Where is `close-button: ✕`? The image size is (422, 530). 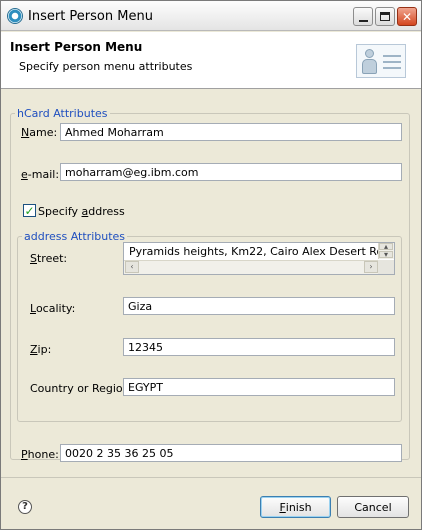 close-button: ✕ is located at coordinates (407, 16).